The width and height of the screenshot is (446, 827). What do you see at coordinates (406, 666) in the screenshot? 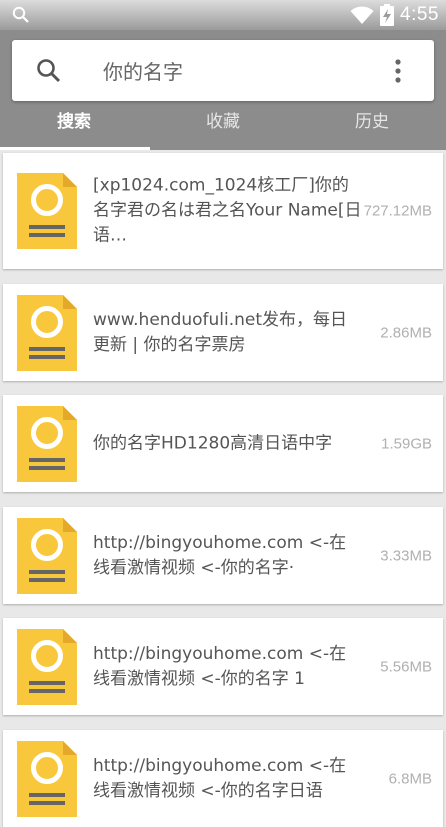
I see `file-size: 5.56MB` at bounding box center [406, 666].